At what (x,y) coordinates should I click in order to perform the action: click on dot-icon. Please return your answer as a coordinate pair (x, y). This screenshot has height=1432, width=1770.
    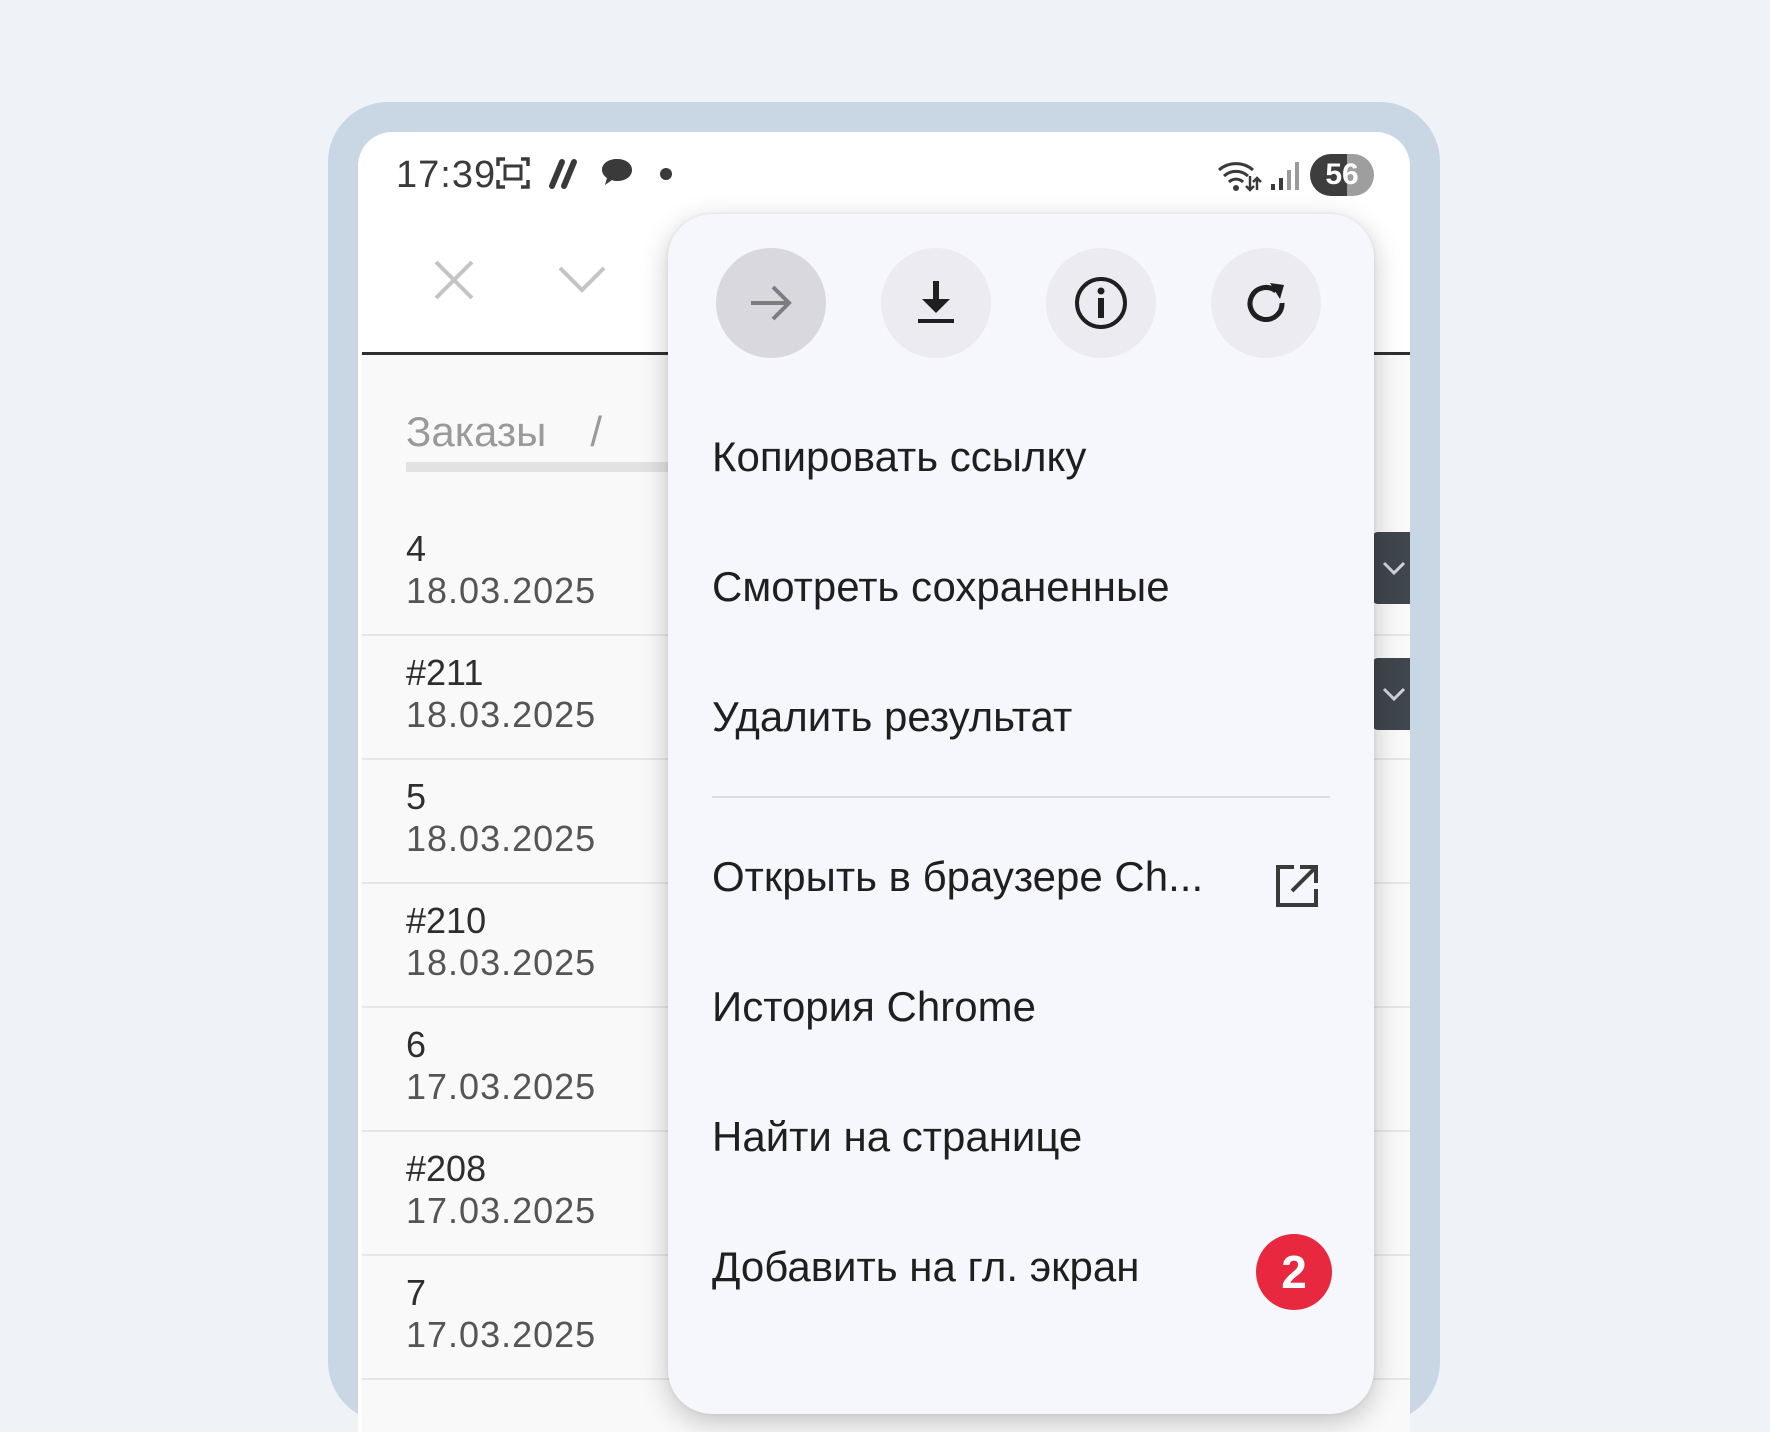
    Looking at the image, I should click on (678, 174).